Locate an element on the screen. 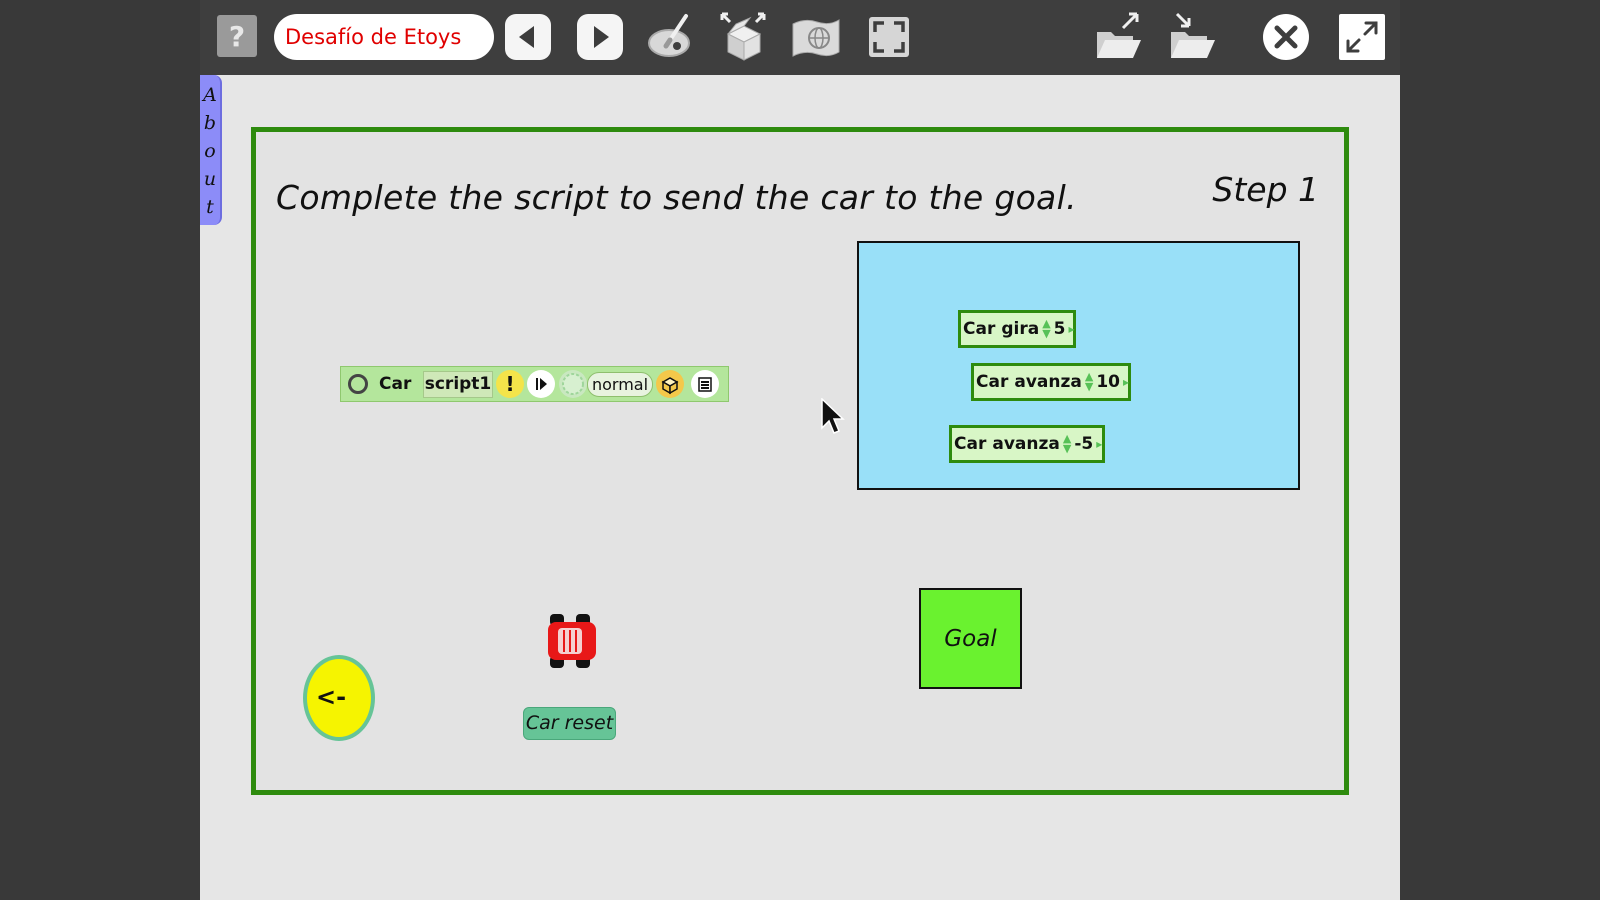 The image size is (1600, 900). car-sprite-icon is located at coordinates (572, 641).